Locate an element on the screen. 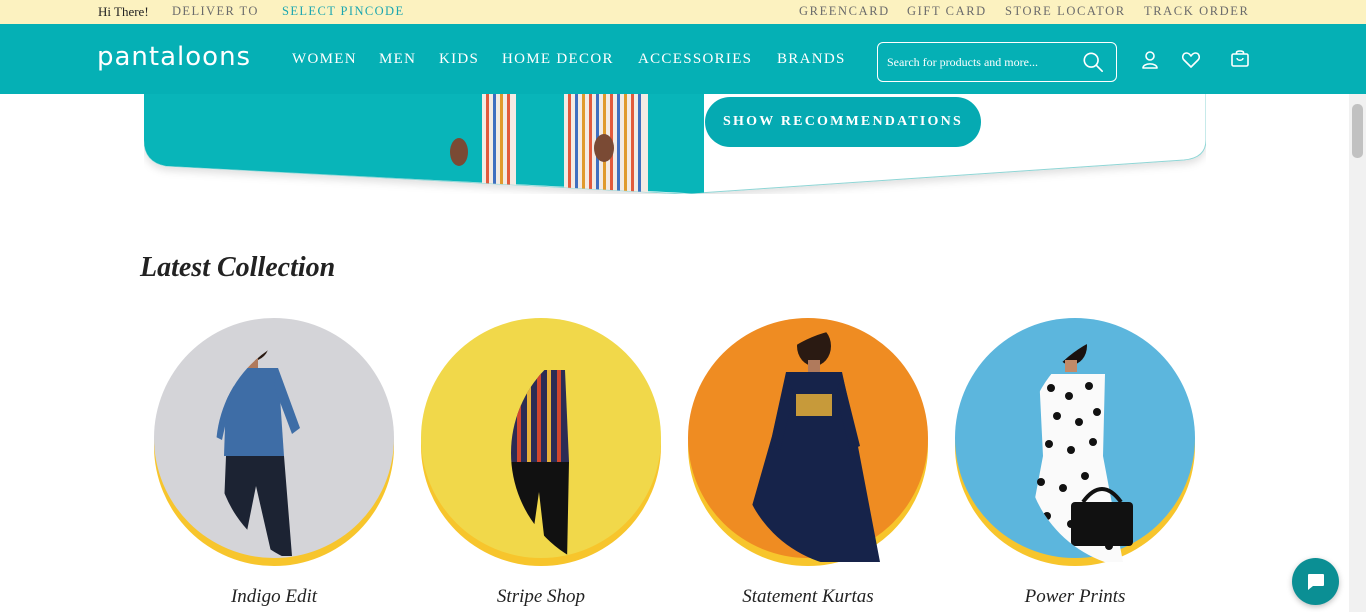 The image size is (1366, 612). track-order-link: TRACK ORDER is located at coordinates (1196, 11).